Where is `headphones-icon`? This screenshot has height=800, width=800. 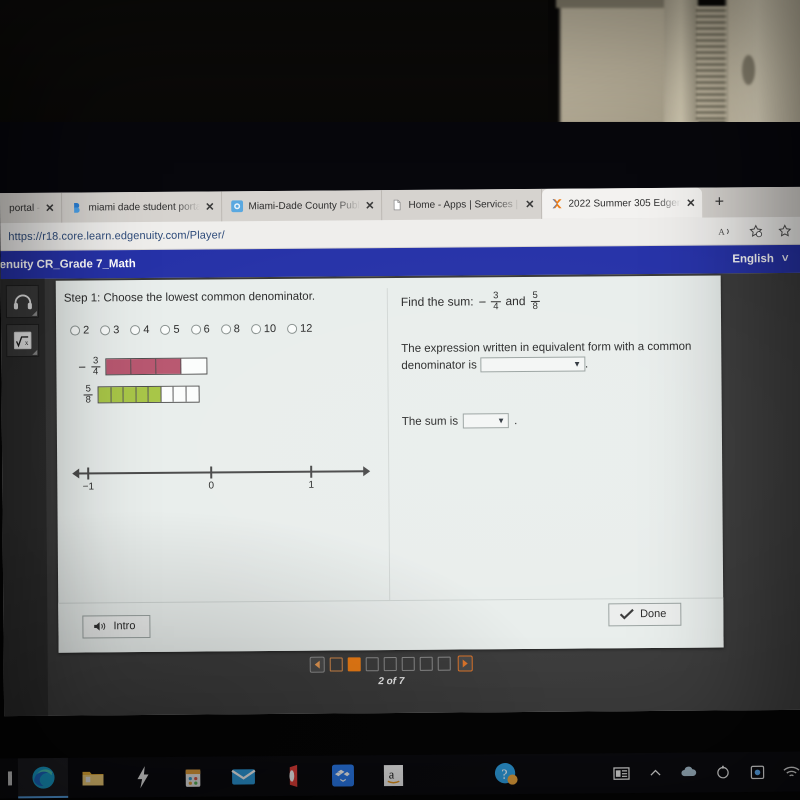 headphones-icon is located at coordinates (22, 301).